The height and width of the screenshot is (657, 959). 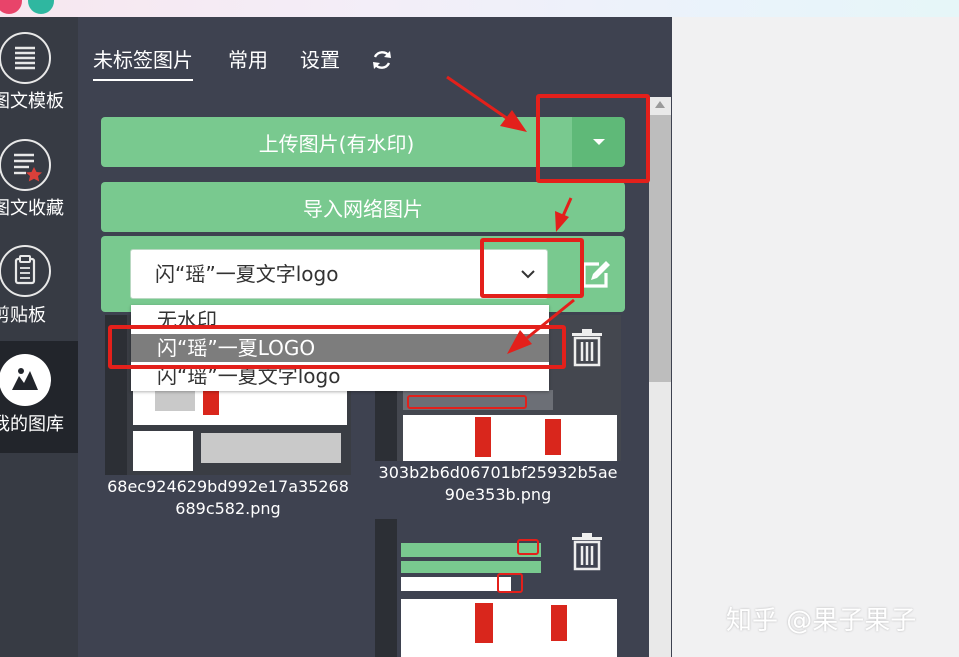 I want to click on import-web-image-button: 导入网络图片, so click(x=363, y=207).